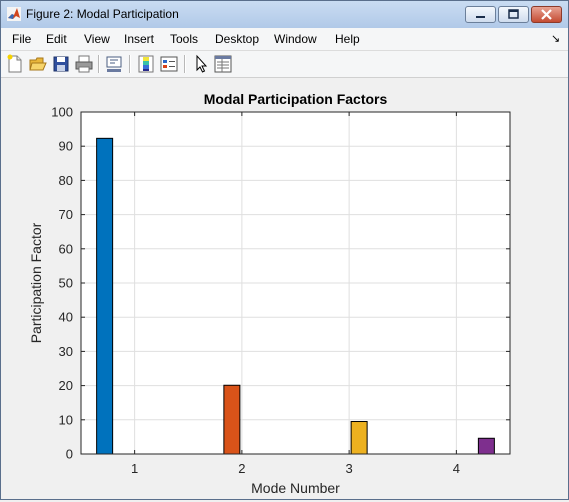 The height and width of the screenshot is (502, 569). I want to click on close-icon, so click(546, 14).